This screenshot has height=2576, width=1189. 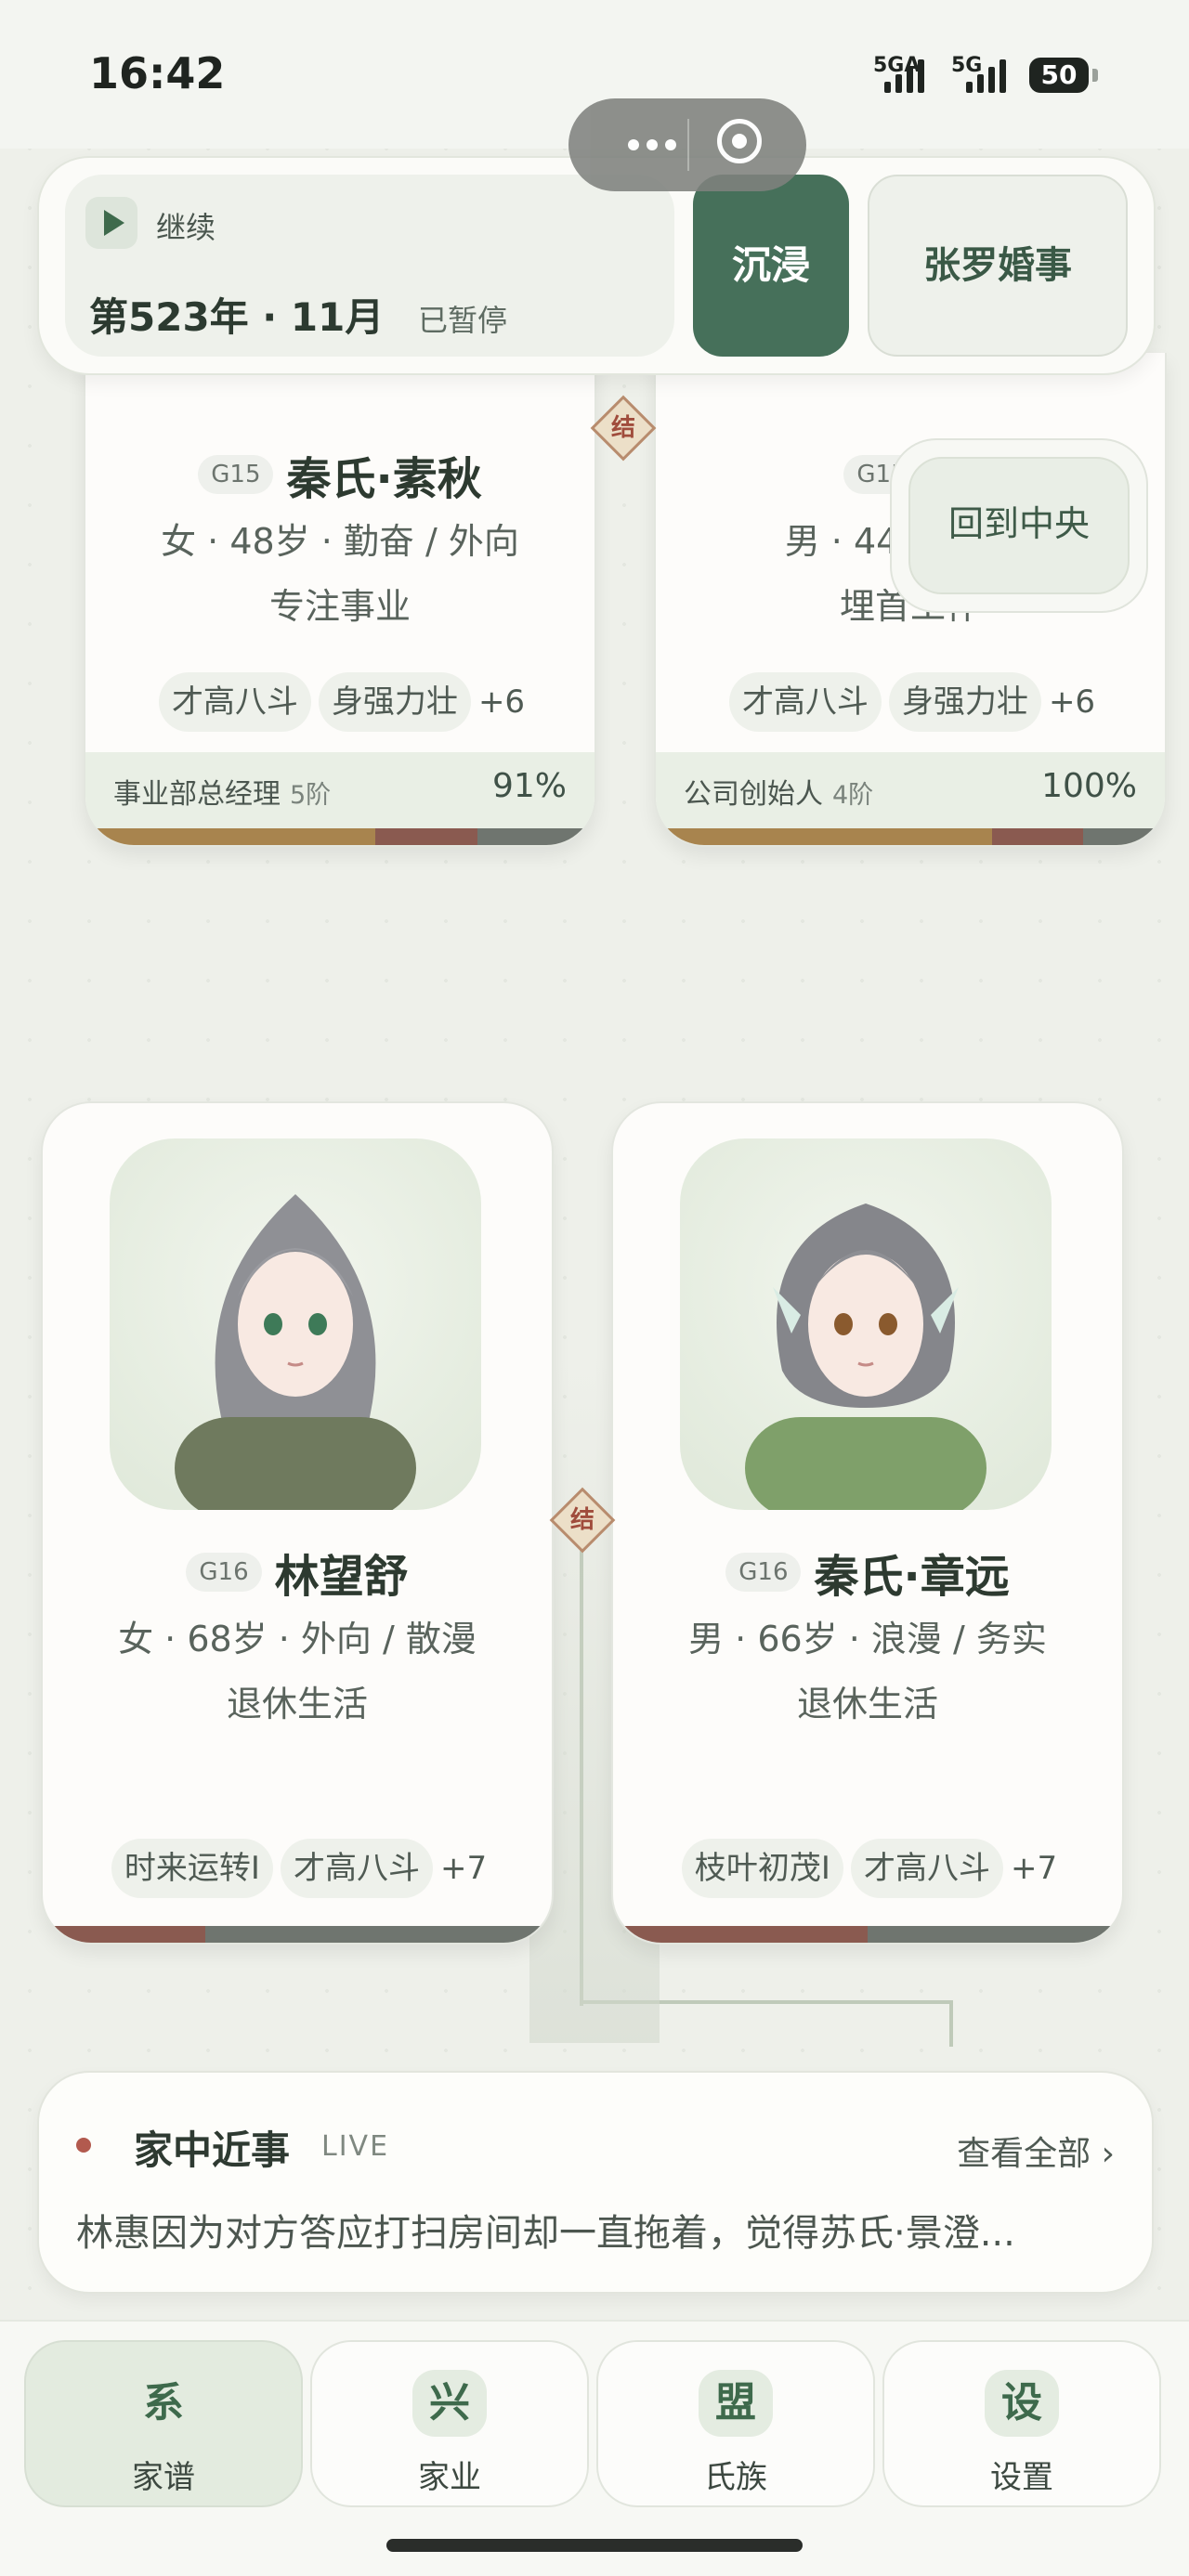 What do you see at coordinates (356, 2146) in the screenshot?
I see `live-badge: LIVE` at bounding box center [356, 2146].